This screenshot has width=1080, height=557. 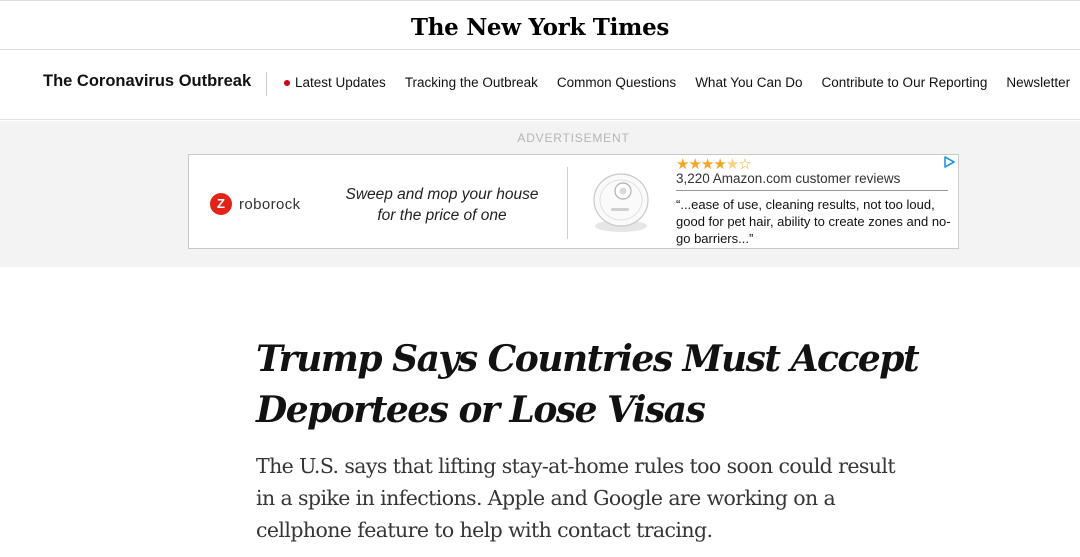 What do you see at coordinates (588, 359) in the screenshot?
I see `headline-line: Trump Says Countries Must Accept` at bounding box center [588, 359].